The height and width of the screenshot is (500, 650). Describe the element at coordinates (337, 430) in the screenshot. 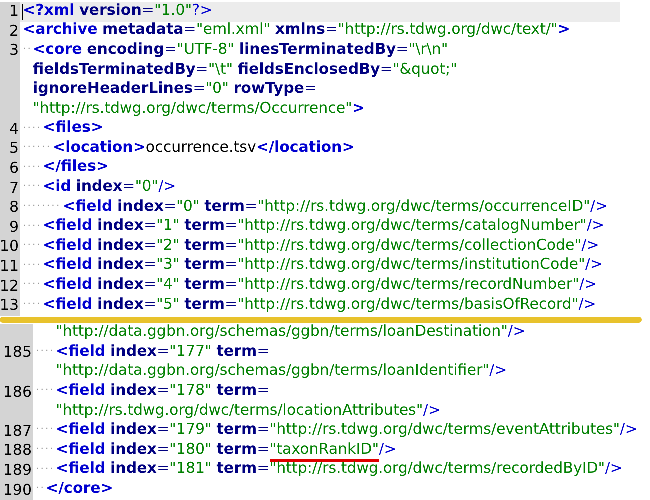

I see `code-line: ····<field index="179" term="http://rs.tdwg.org/dwc/terms/eventAttributes"/>` at that location.